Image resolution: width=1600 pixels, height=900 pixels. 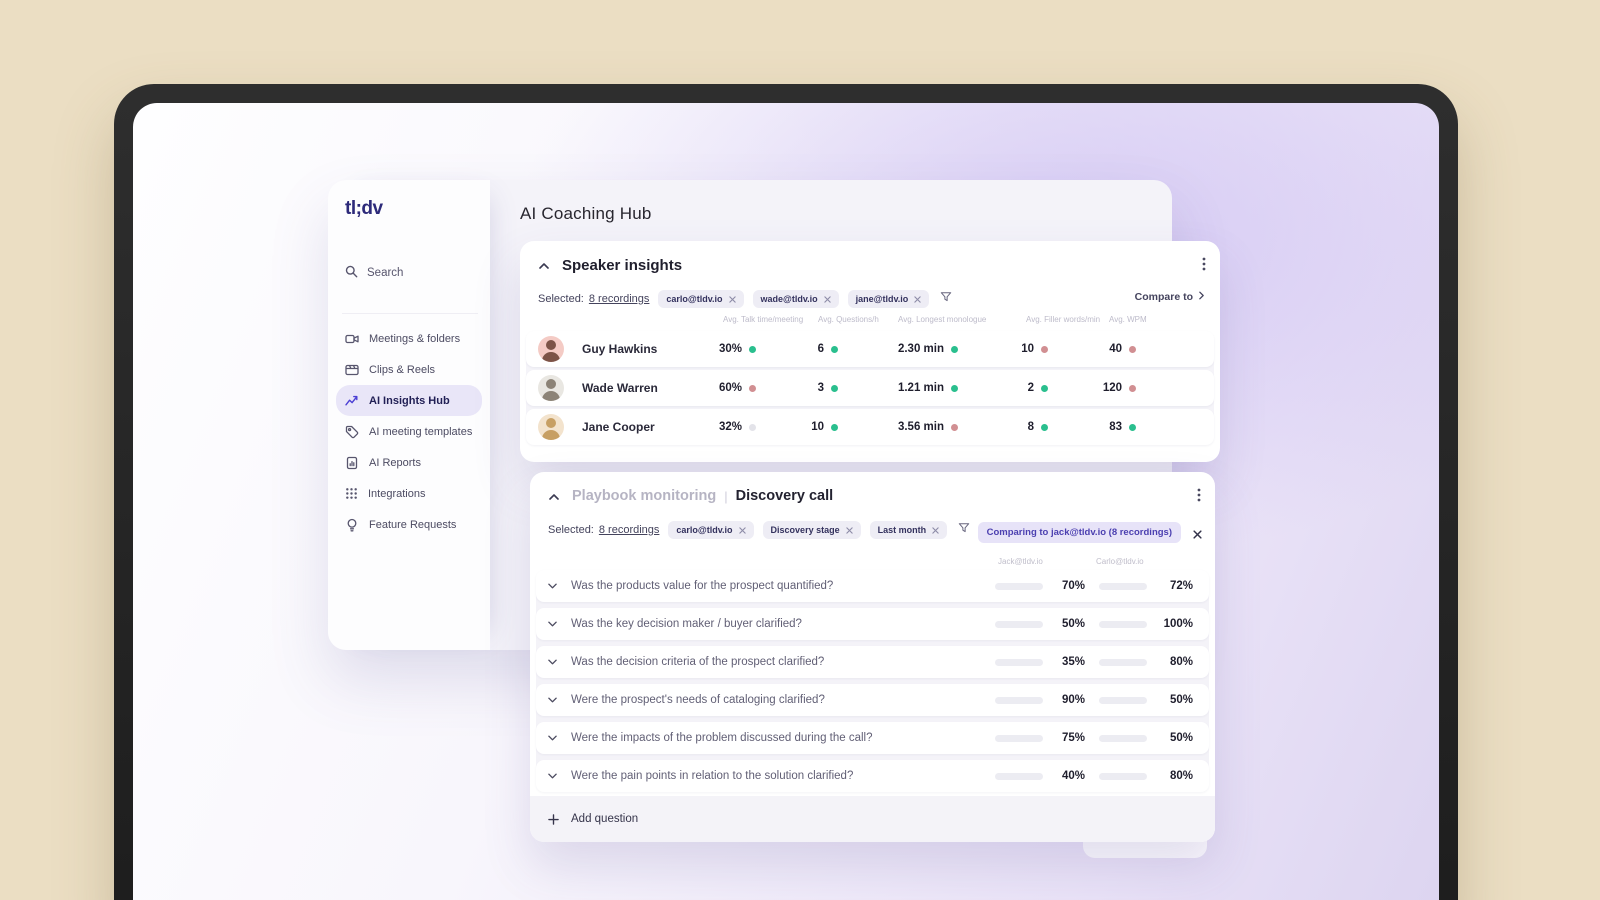 I want to click on progress-value-right: 80%, so click(x=1181, y=776).